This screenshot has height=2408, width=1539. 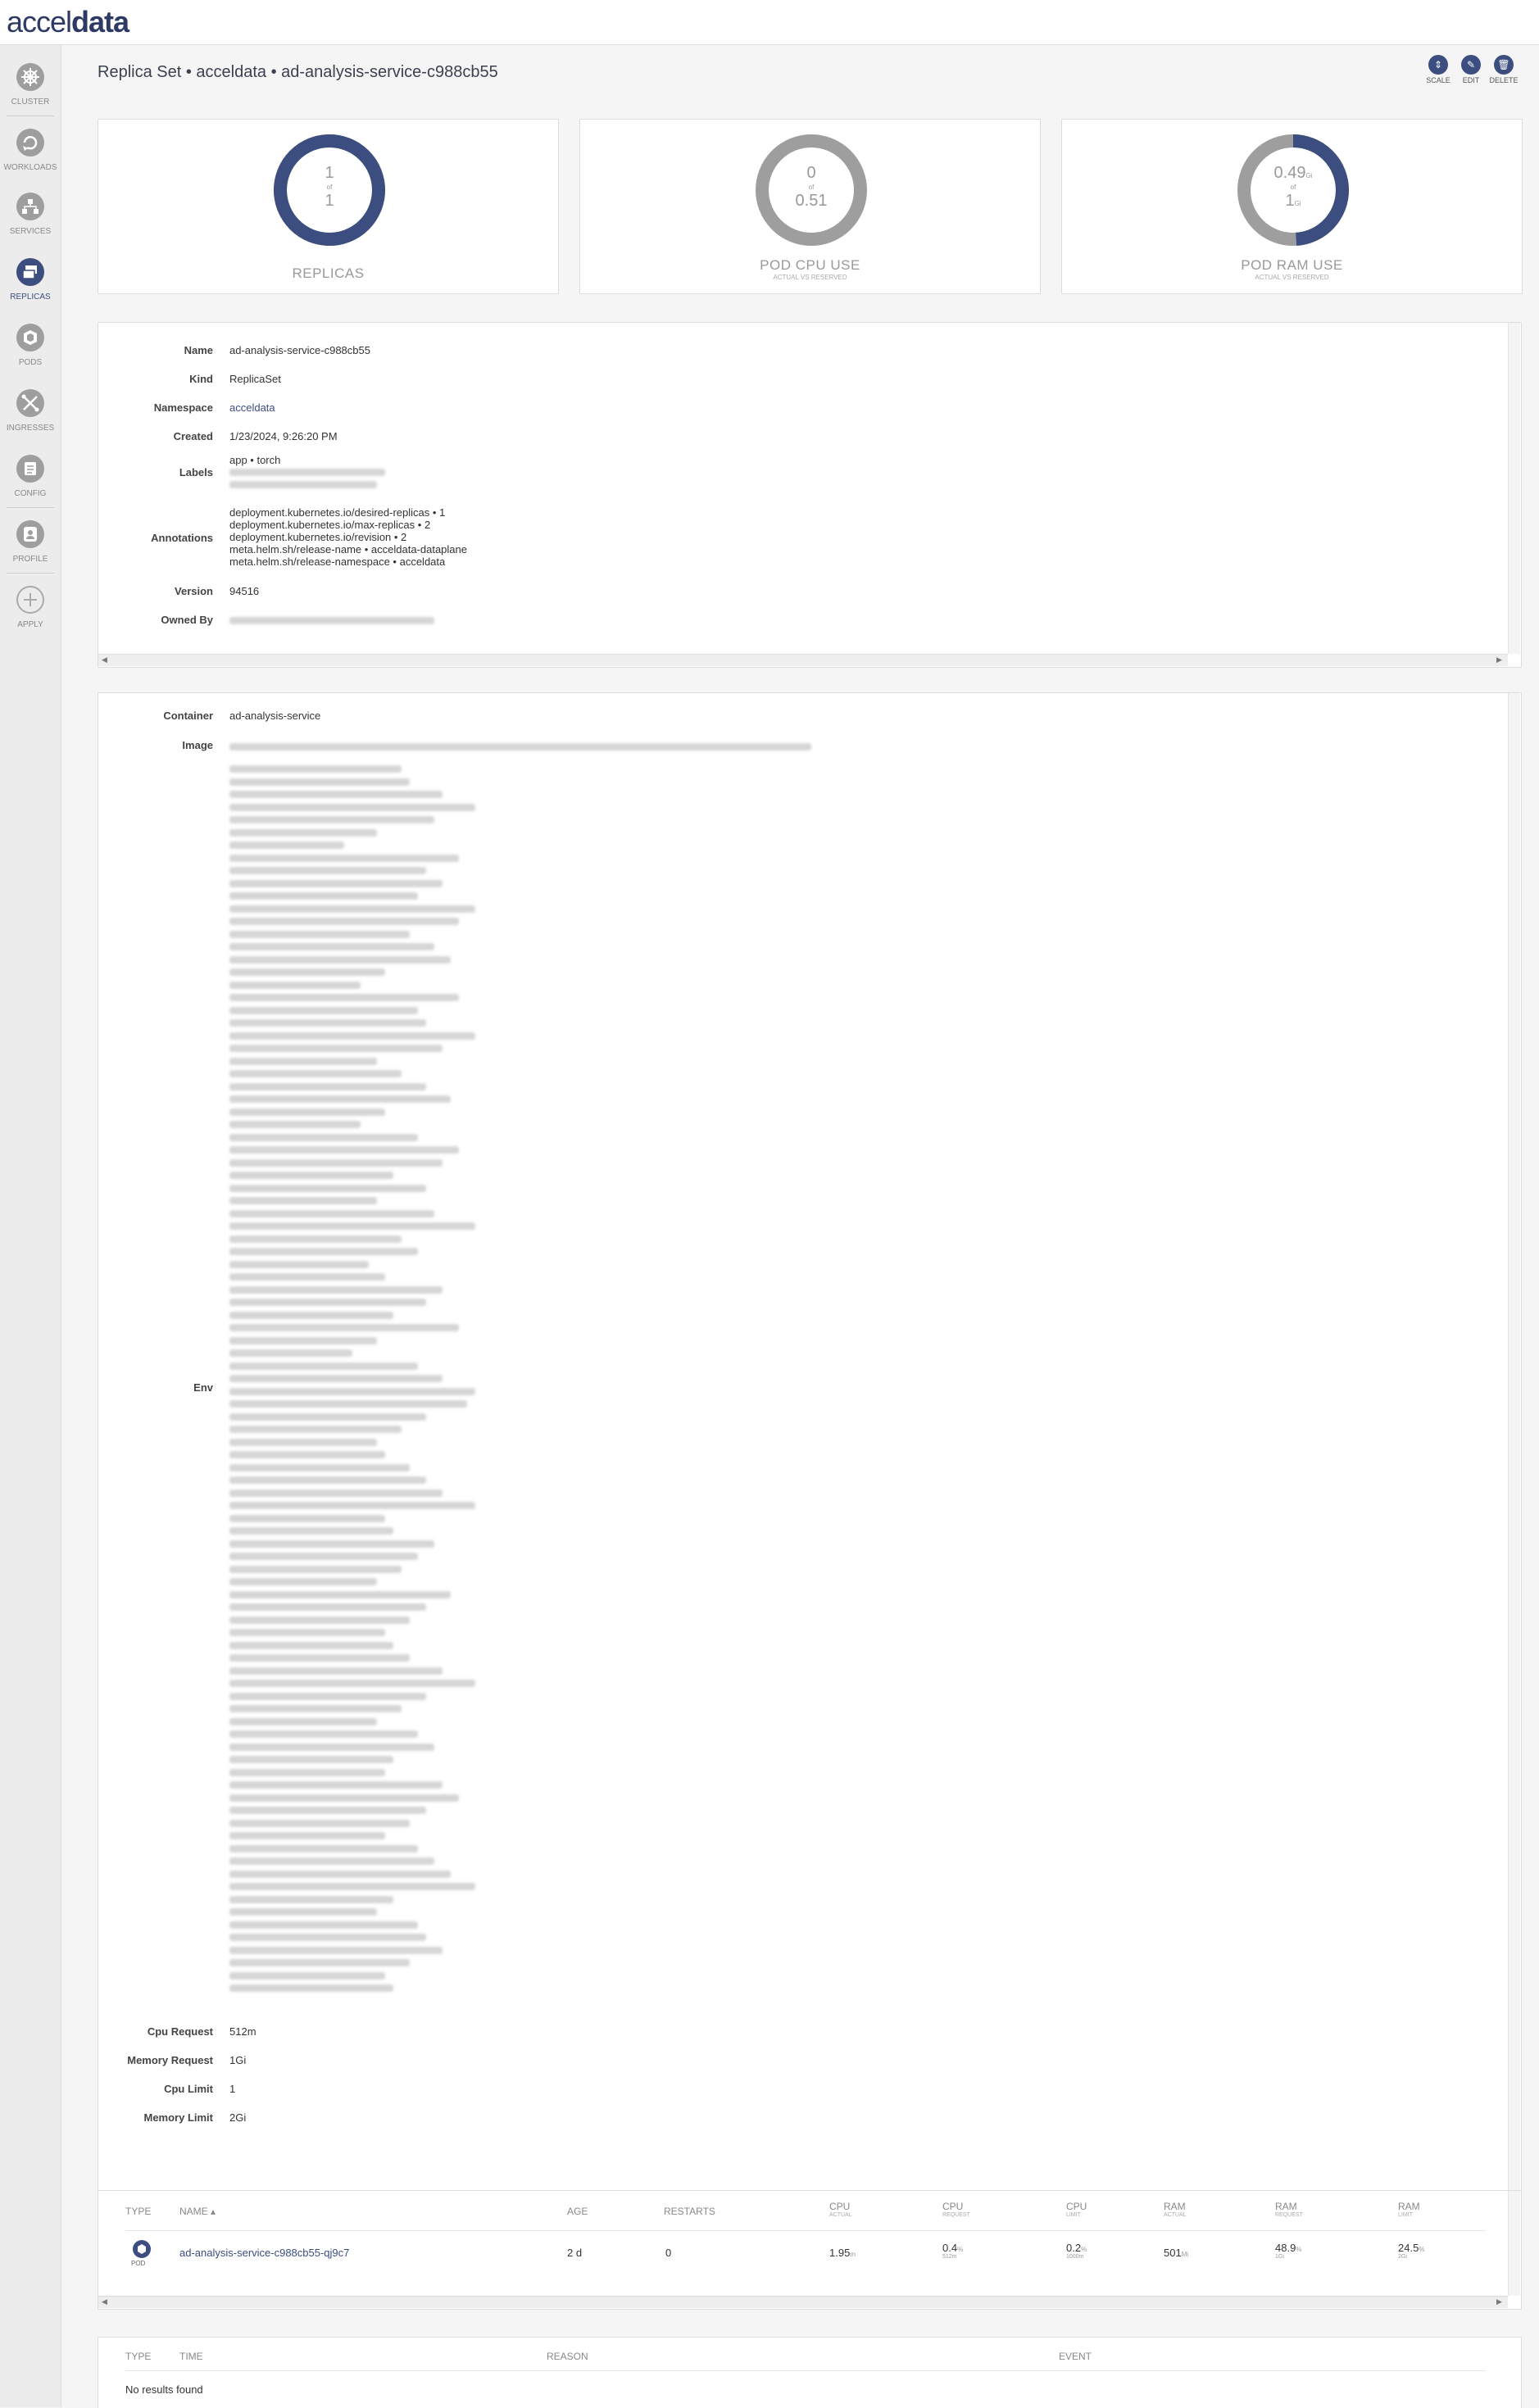 I want to click on owned-by-value, so click(x=331, y=620).